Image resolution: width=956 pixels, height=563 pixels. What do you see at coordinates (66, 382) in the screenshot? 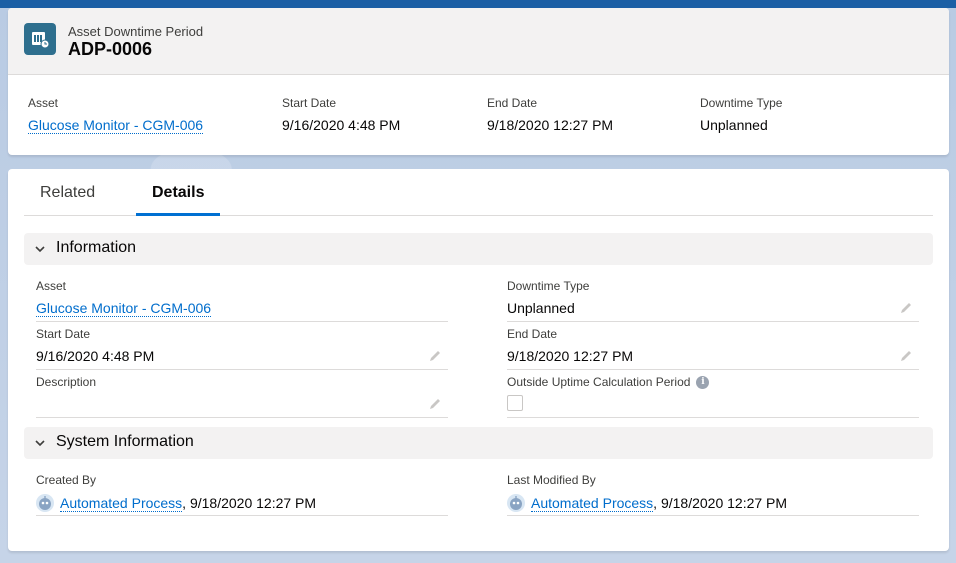
I see `field-label: Description` at bounding box center [66, 382].